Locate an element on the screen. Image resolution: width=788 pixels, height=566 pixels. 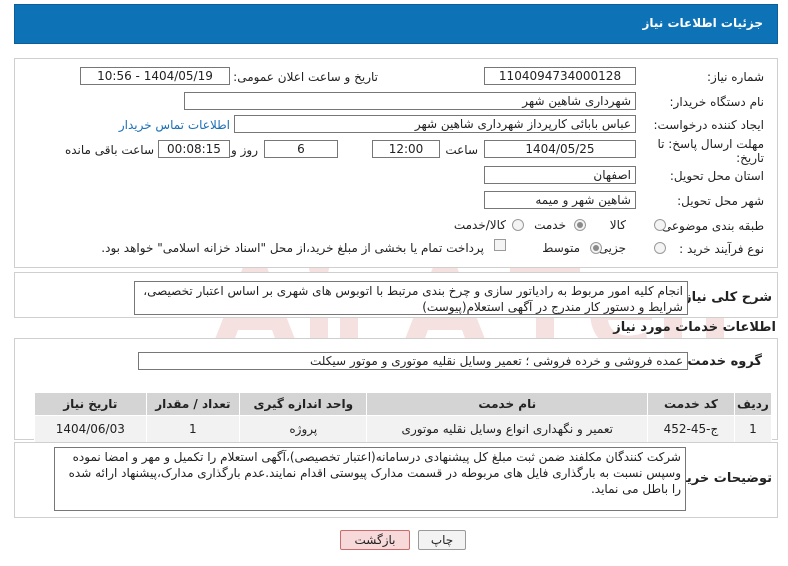
creator-label: ایجاد کننده درخواست: is located at coordinates (708, 125).